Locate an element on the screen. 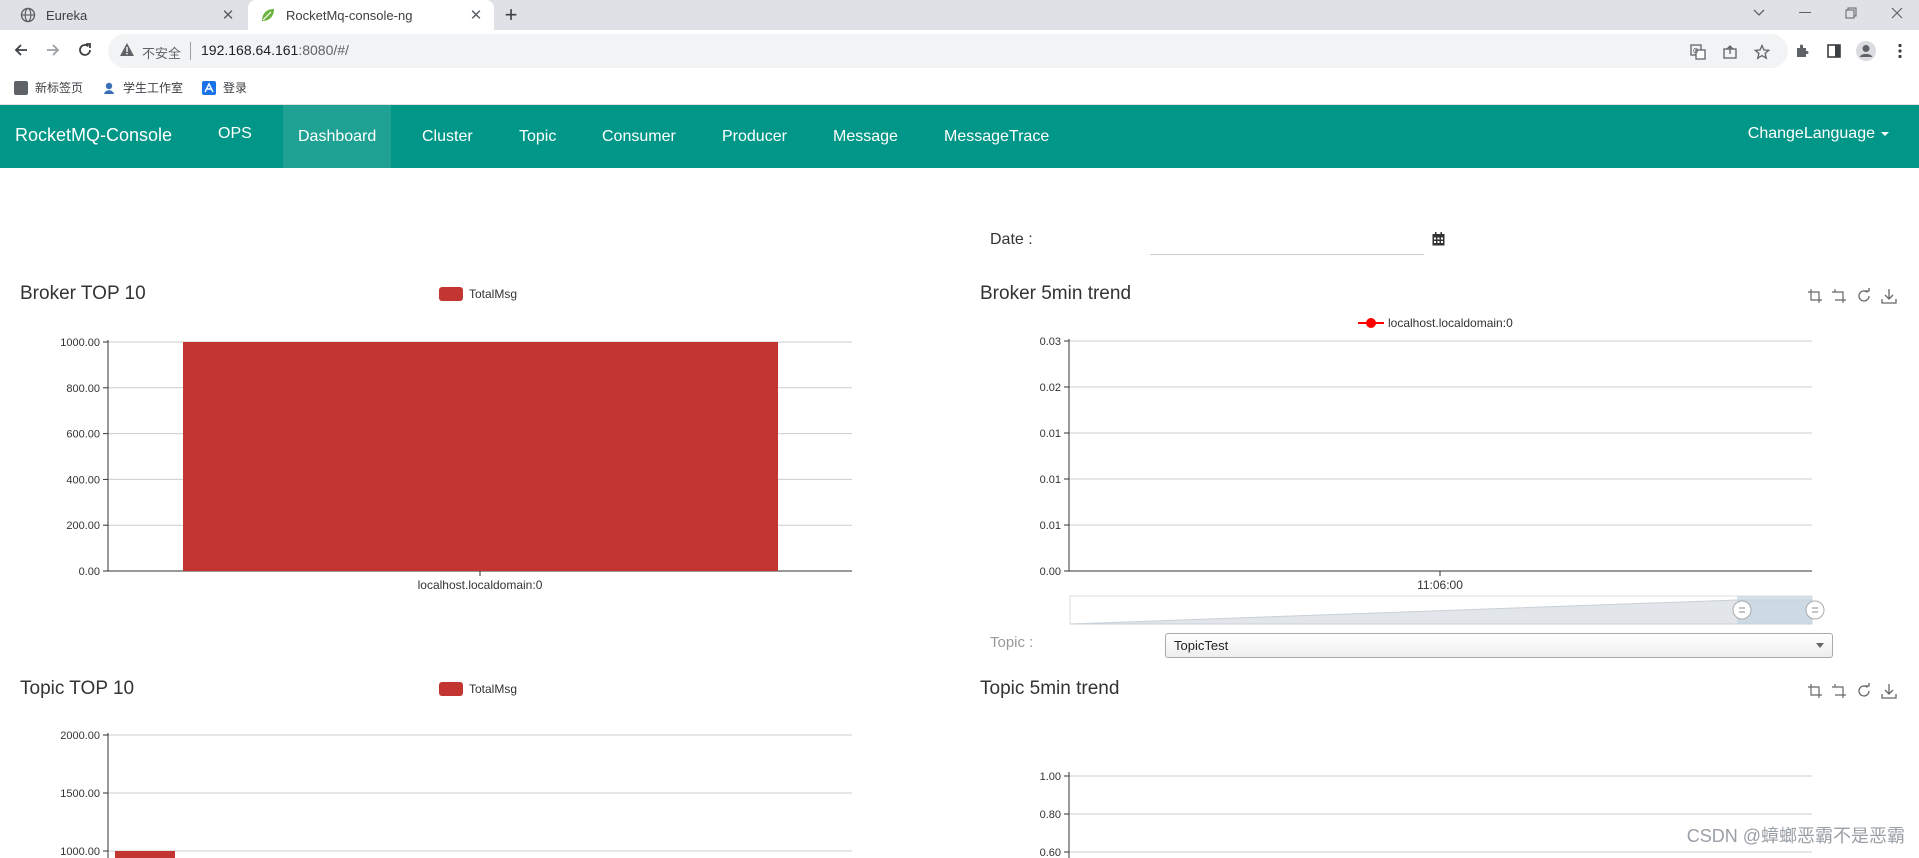  menu-icon is located at coordinates (1900, 51).